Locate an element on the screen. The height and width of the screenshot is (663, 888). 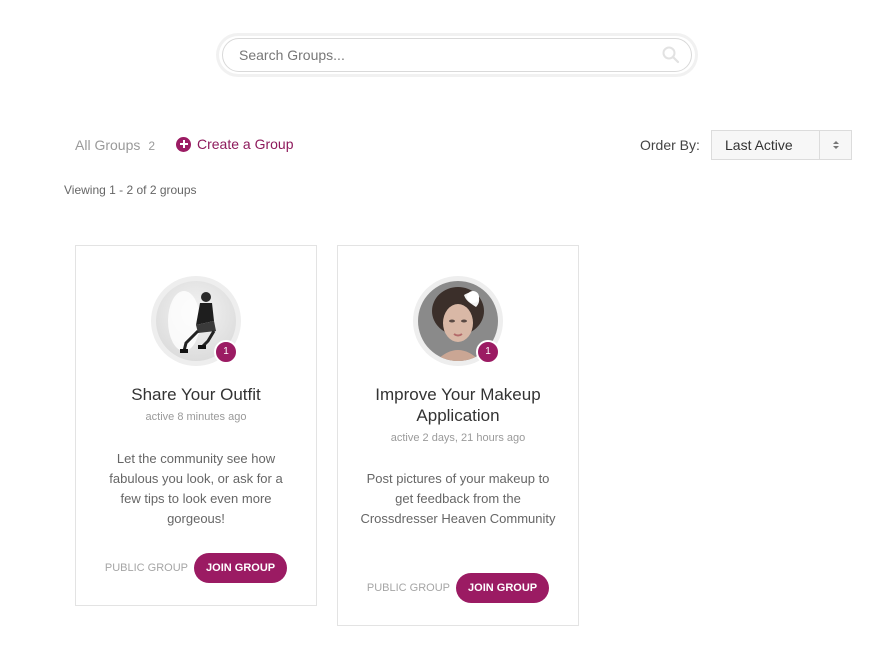
order-by-selected-value: Last Active is located at coordinates (759, 145).